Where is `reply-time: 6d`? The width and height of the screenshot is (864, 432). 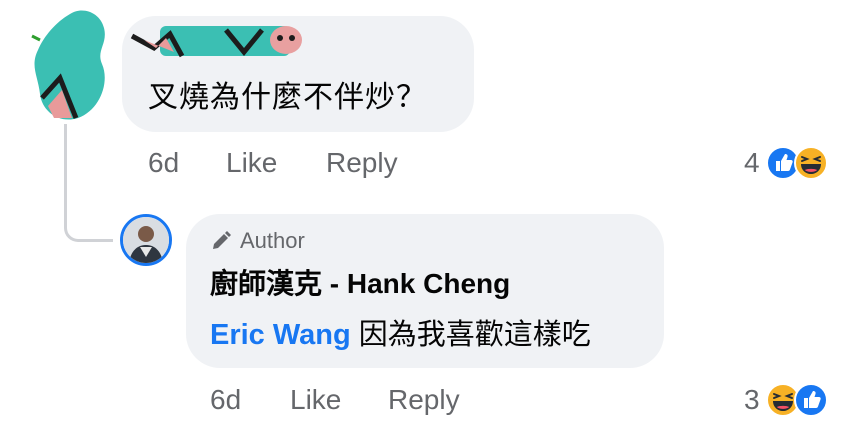
reply-time: 6d is located at coordinates (225, 400).